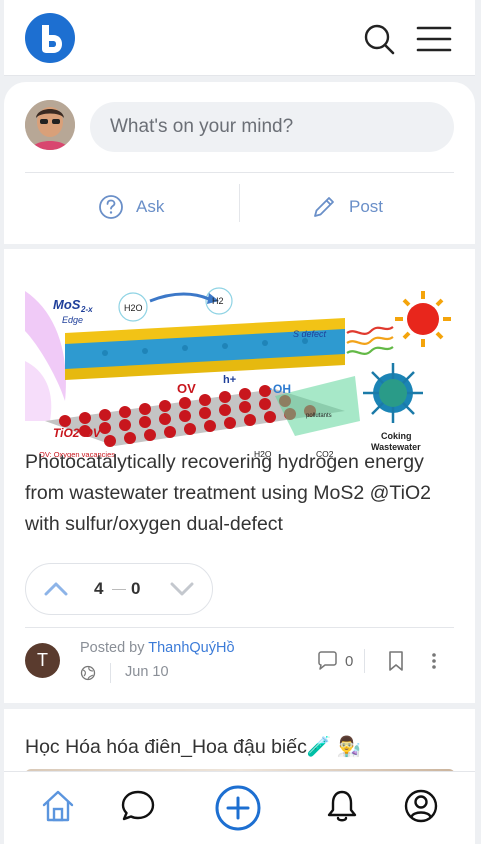 The width and height of the screenshot is (481, 844). I want to click on vote-separator, so click(119, 589).